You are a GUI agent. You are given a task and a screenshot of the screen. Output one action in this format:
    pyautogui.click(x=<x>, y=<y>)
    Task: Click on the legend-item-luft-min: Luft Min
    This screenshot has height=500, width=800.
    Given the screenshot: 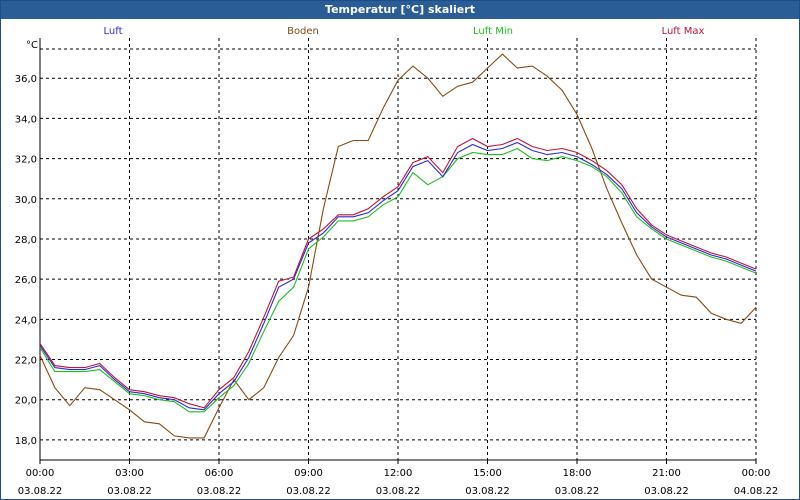 What is the action you would take?
    pyautogui.click(x=493, y=31)
    